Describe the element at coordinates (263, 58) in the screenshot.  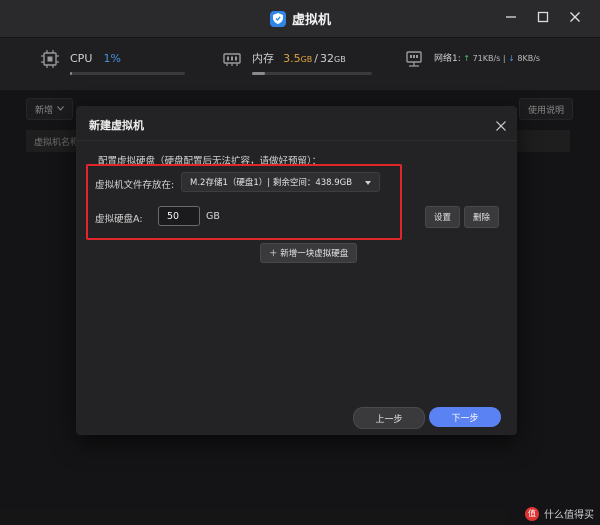
I see `memory-label: 内存` at that location.